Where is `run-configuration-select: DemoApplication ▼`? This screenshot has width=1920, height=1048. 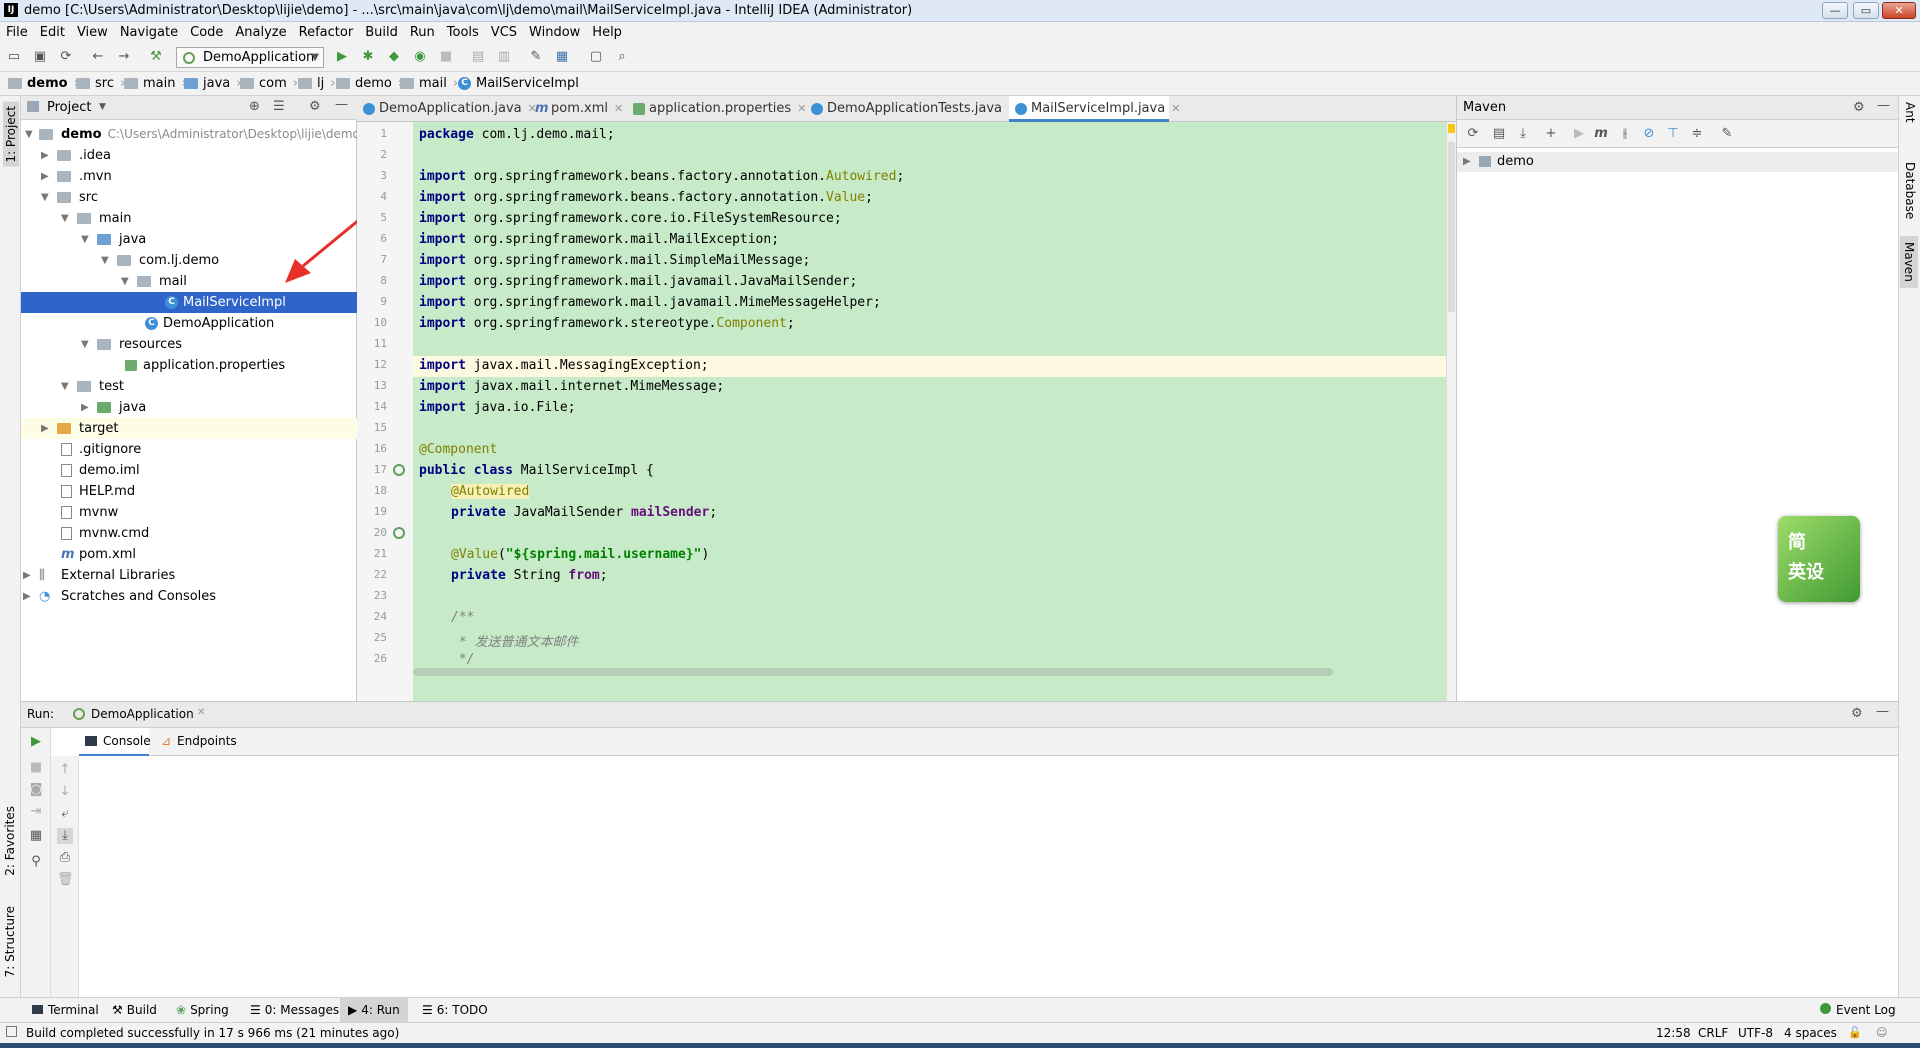 run-configuration-select: DemoApplication ▼ is located at coordinates (250, 57).